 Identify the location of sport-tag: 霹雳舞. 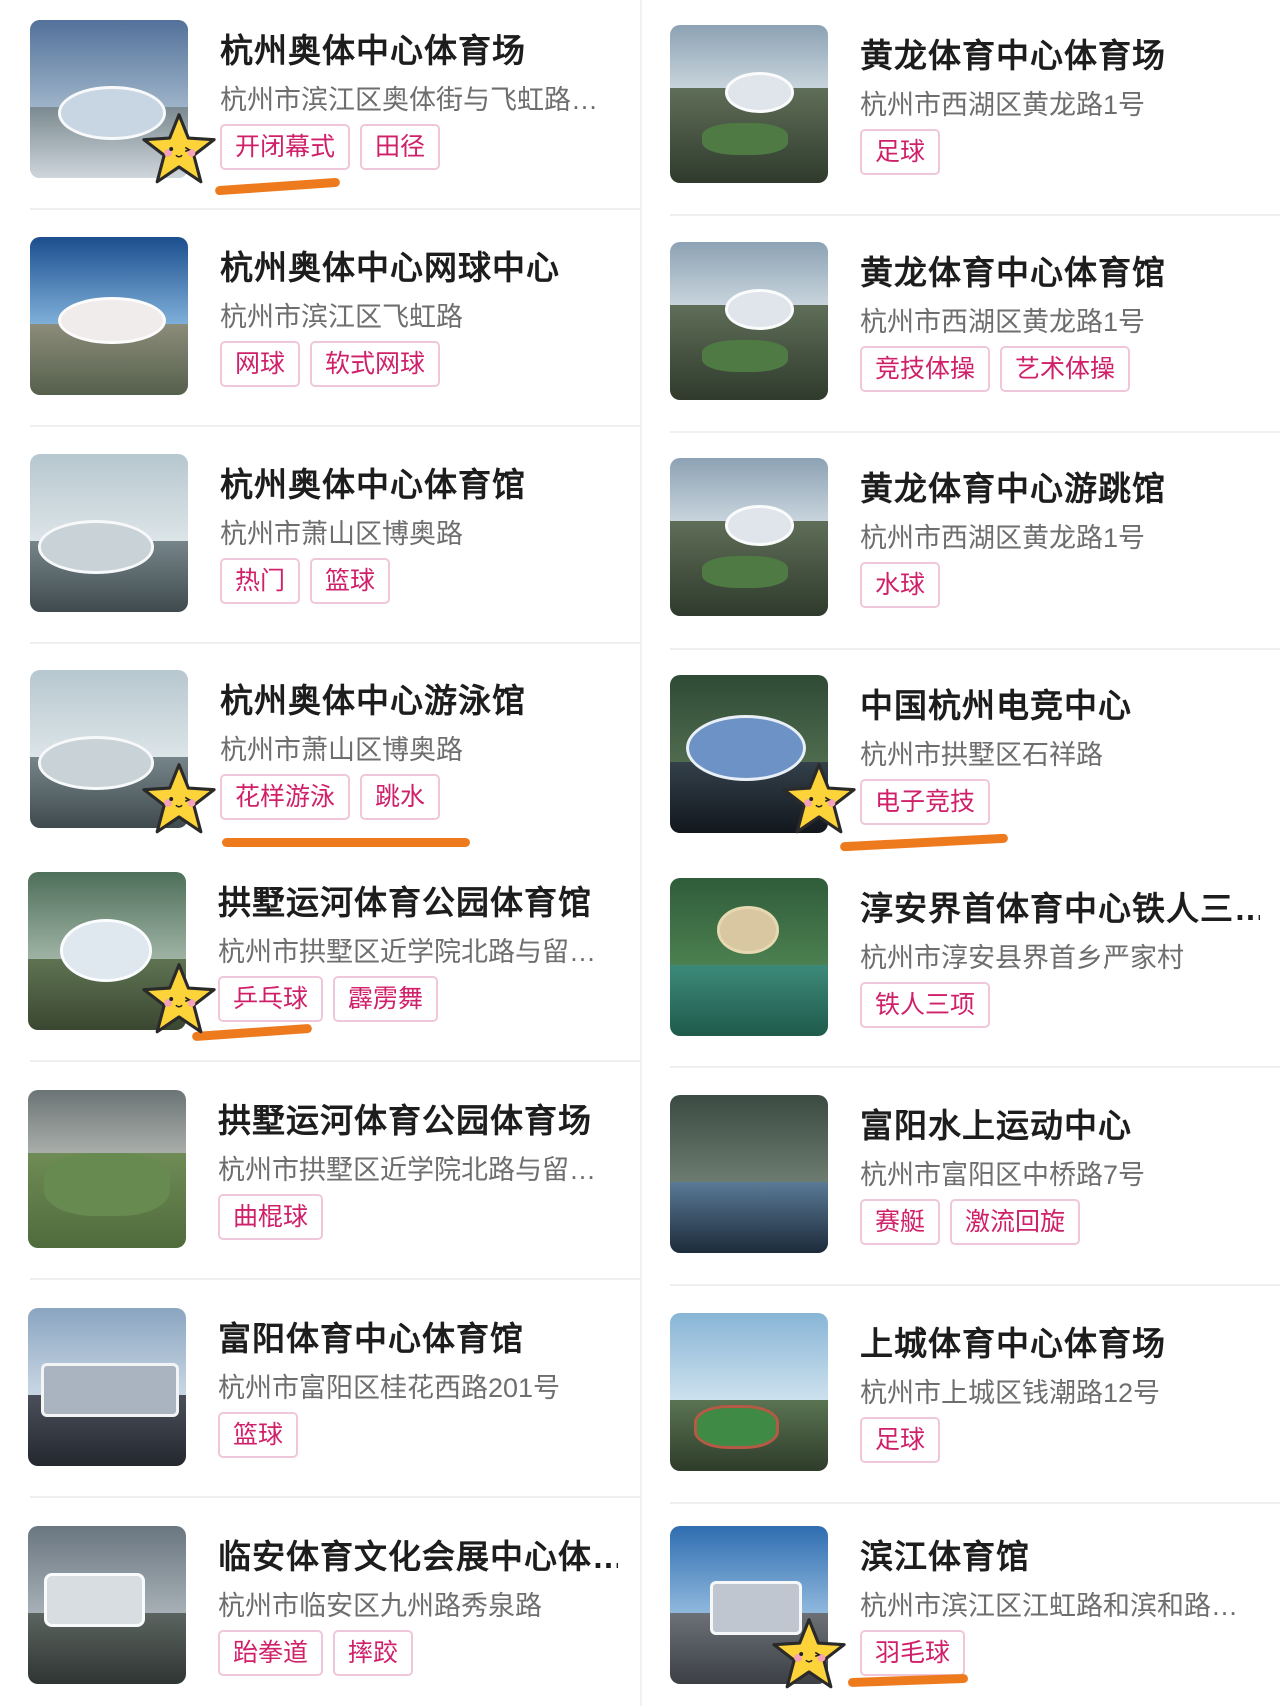
(386, 999).